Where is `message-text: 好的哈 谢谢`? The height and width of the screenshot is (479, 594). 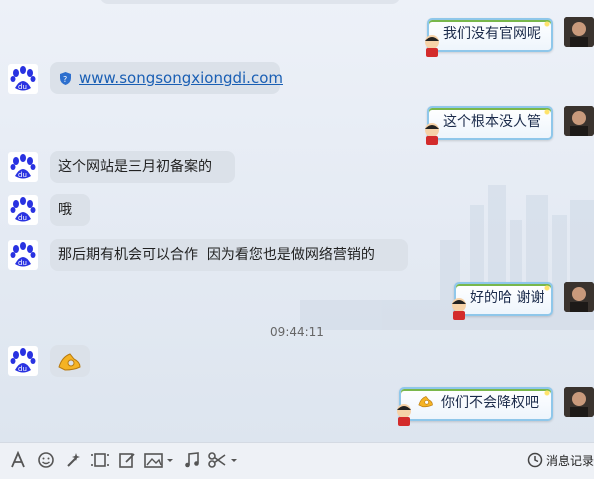 message-text: 好的哈 谢谢 is located at coordinates (507, 298).